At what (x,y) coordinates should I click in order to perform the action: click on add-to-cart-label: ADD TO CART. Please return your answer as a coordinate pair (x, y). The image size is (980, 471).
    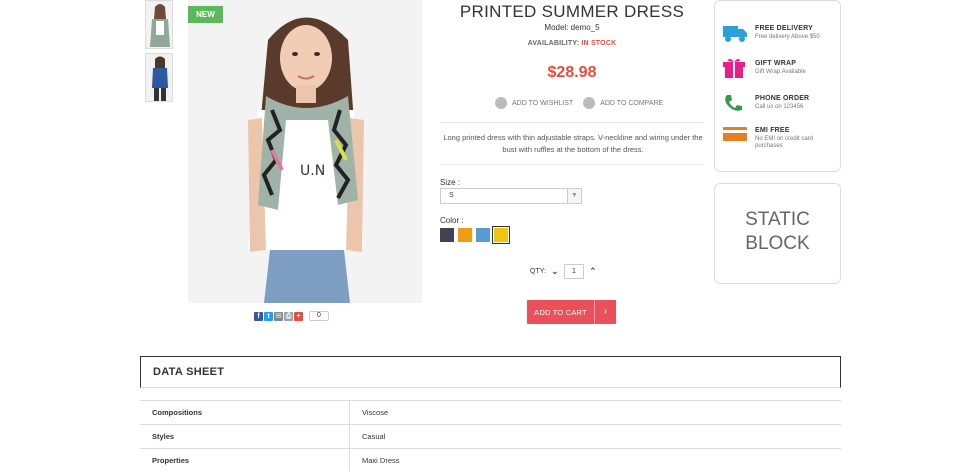
    Looking at the image, I should click on (560, 312).